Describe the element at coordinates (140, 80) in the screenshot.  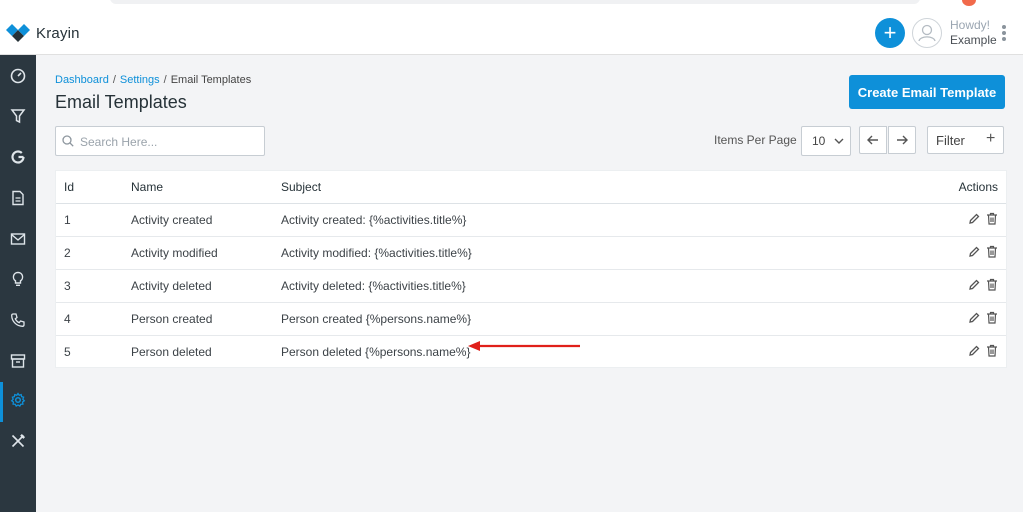
I see `breadcrumb-settings-link: Settings` at that location.